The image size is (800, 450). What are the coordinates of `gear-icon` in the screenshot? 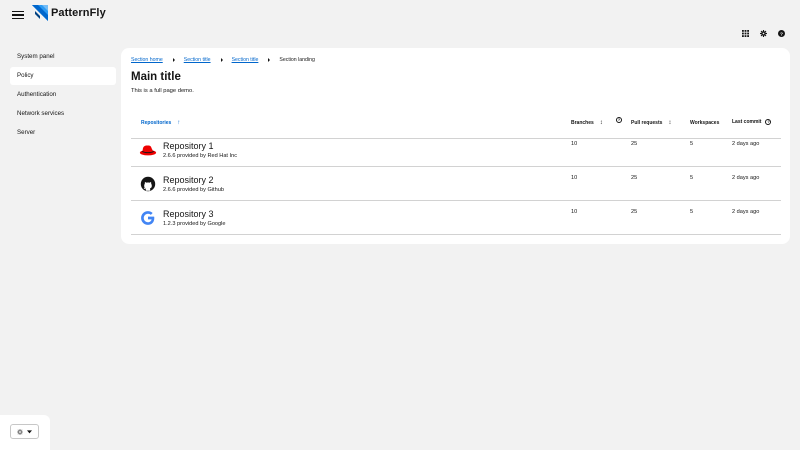 It's located at (763, 33).